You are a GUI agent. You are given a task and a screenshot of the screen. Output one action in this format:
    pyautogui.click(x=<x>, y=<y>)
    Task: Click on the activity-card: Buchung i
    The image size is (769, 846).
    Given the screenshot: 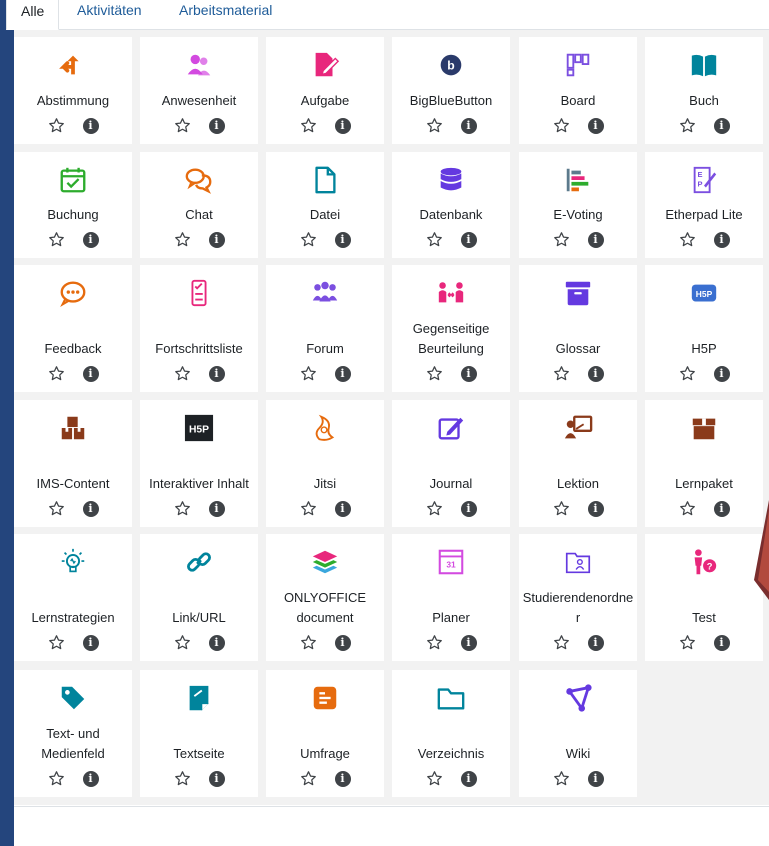 What is the action you would take?
    pyautogui.click(x=73, y=205)
    